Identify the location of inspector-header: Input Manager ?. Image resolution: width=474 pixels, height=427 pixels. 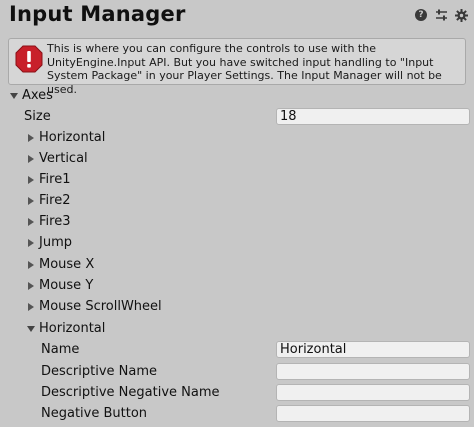
(237, 16).